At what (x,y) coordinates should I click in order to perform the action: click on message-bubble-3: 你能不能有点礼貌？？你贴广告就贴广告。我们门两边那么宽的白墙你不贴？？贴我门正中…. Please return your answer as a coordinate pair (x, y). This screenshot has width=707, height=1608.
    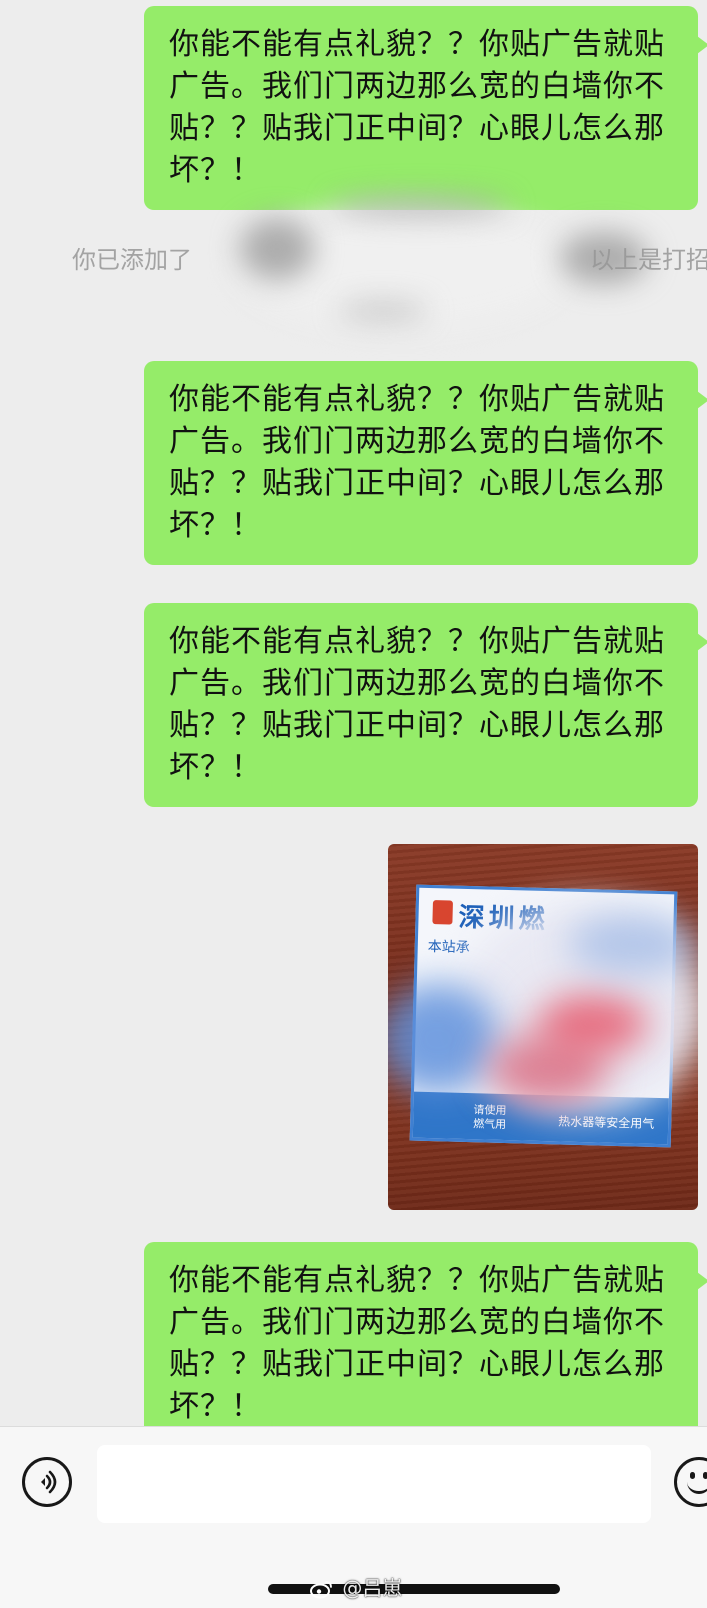
    Looking at the image, I should click on (425, 705).